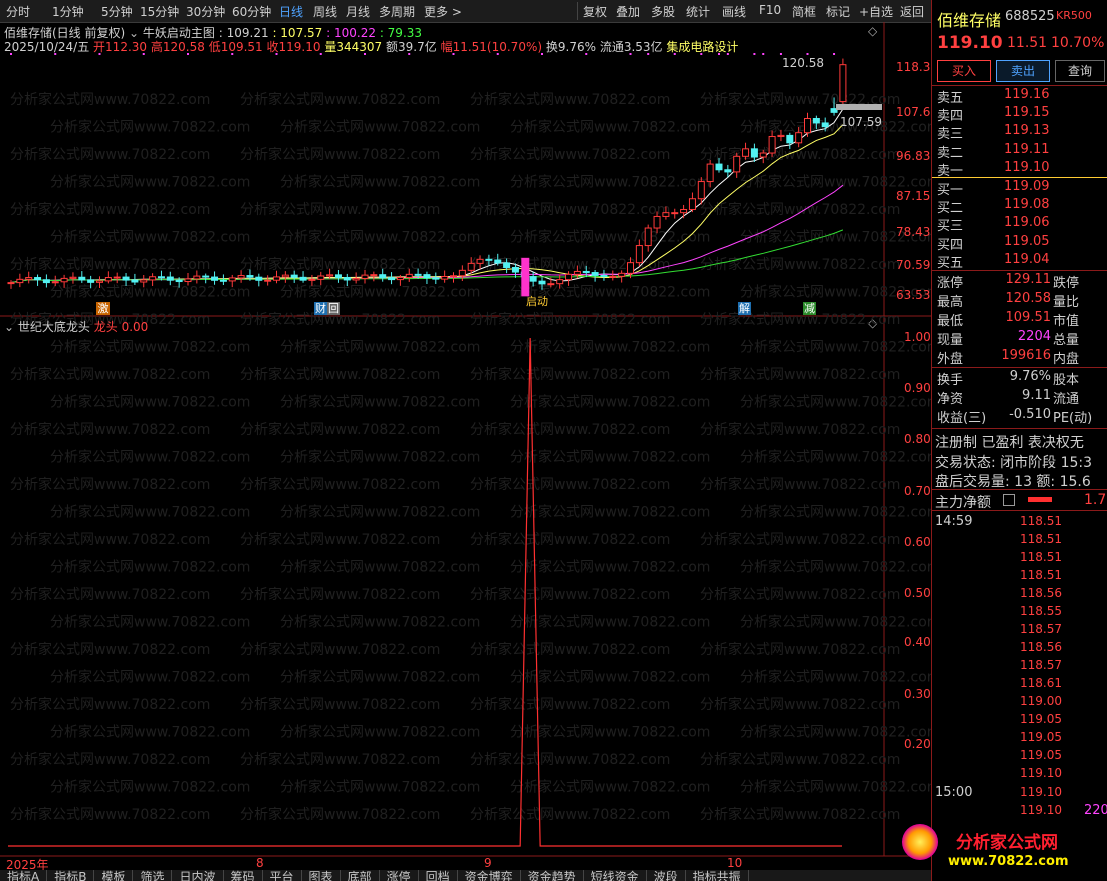  I want to click on candle, so click(436, 278).